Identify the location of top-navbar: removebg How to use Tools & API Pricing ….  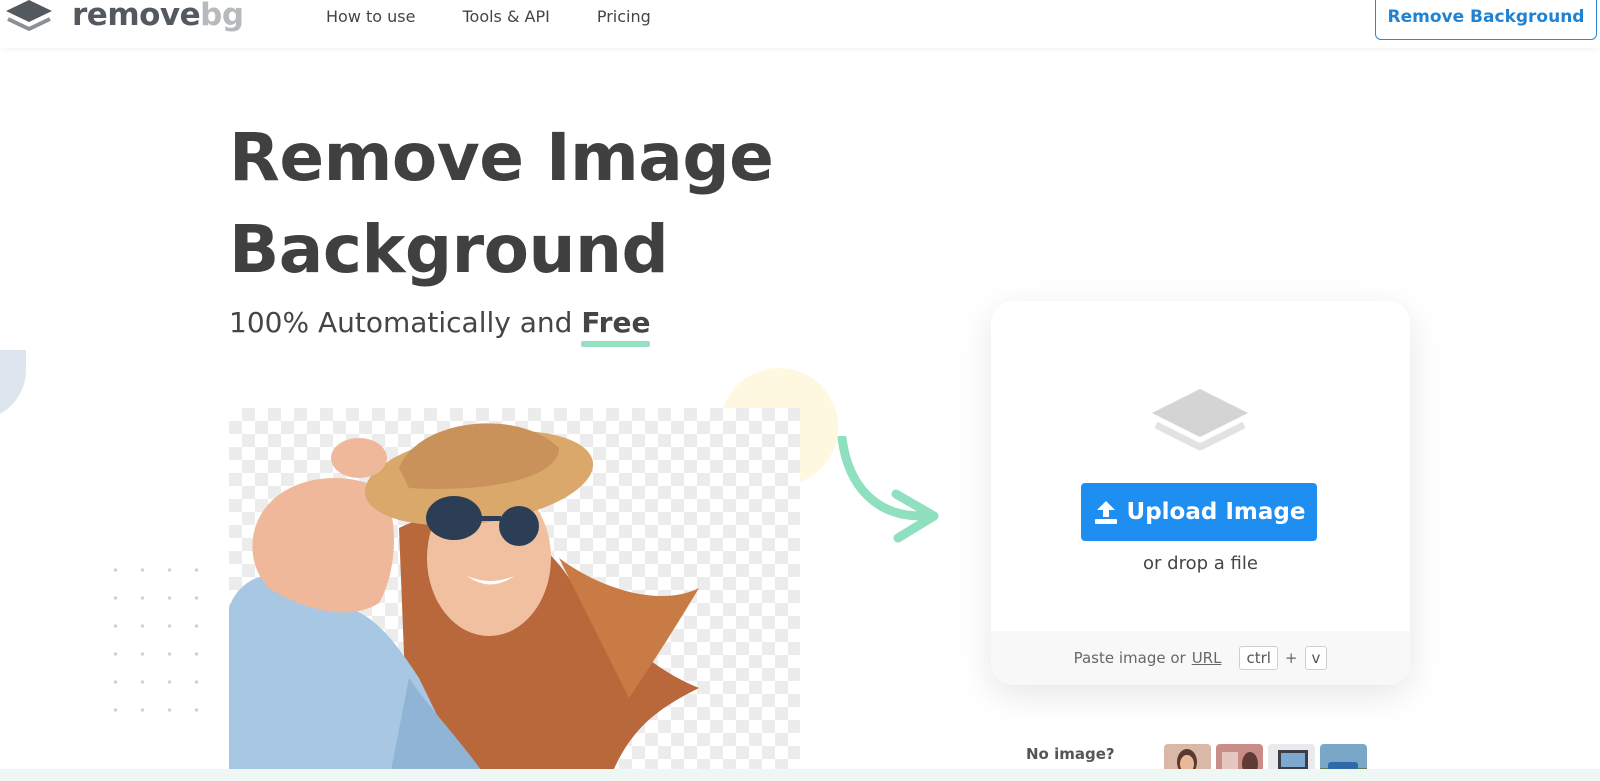
(800, 24).